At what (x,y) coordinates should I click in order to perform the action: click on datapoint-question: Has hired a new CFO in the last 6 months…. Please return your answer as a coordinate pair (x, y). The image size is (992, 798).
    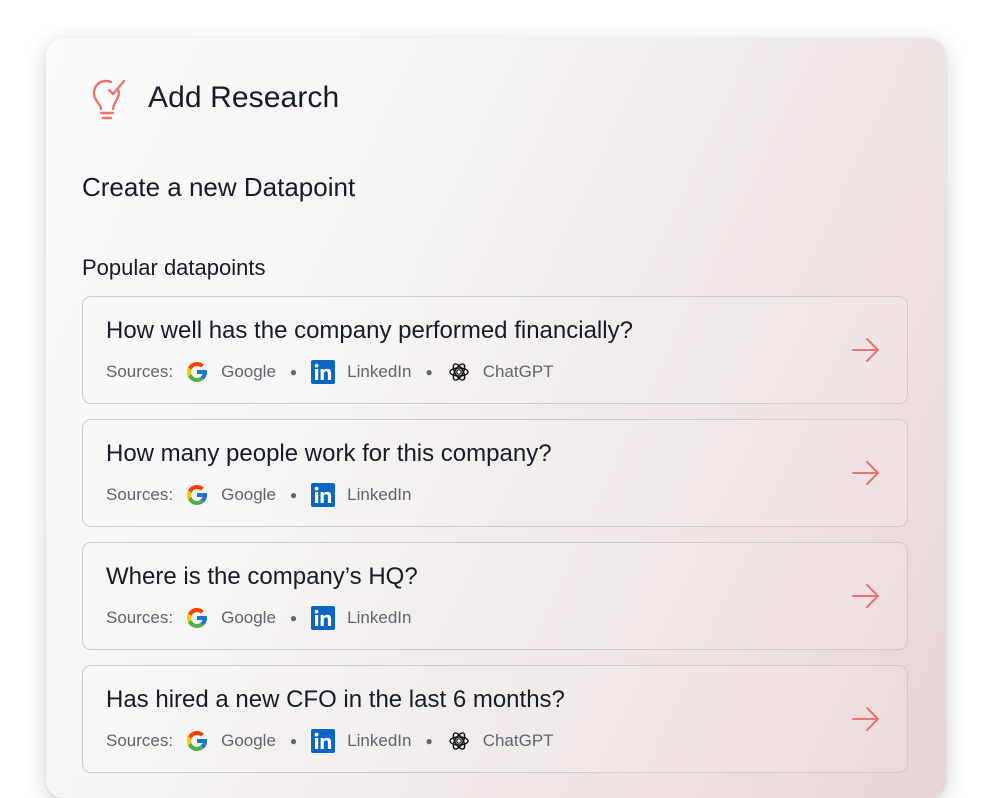
    Looking at the image, I should click on (335, 699).